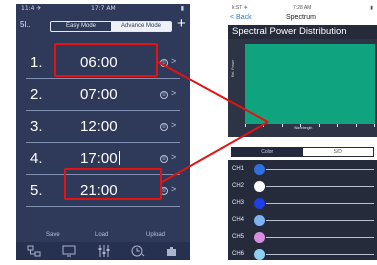  I want to click on tab-bar, so click(103, 251).